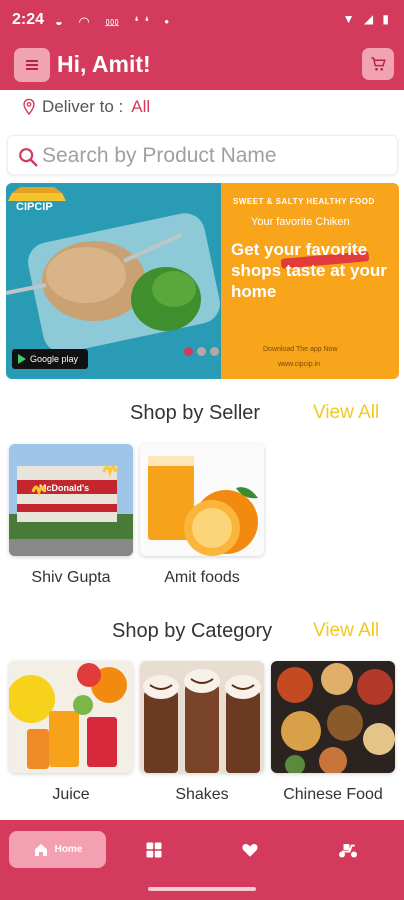 The width and height of the screenshot is (404, 900). I want to click on hamburger-icon, so click(32, 65).